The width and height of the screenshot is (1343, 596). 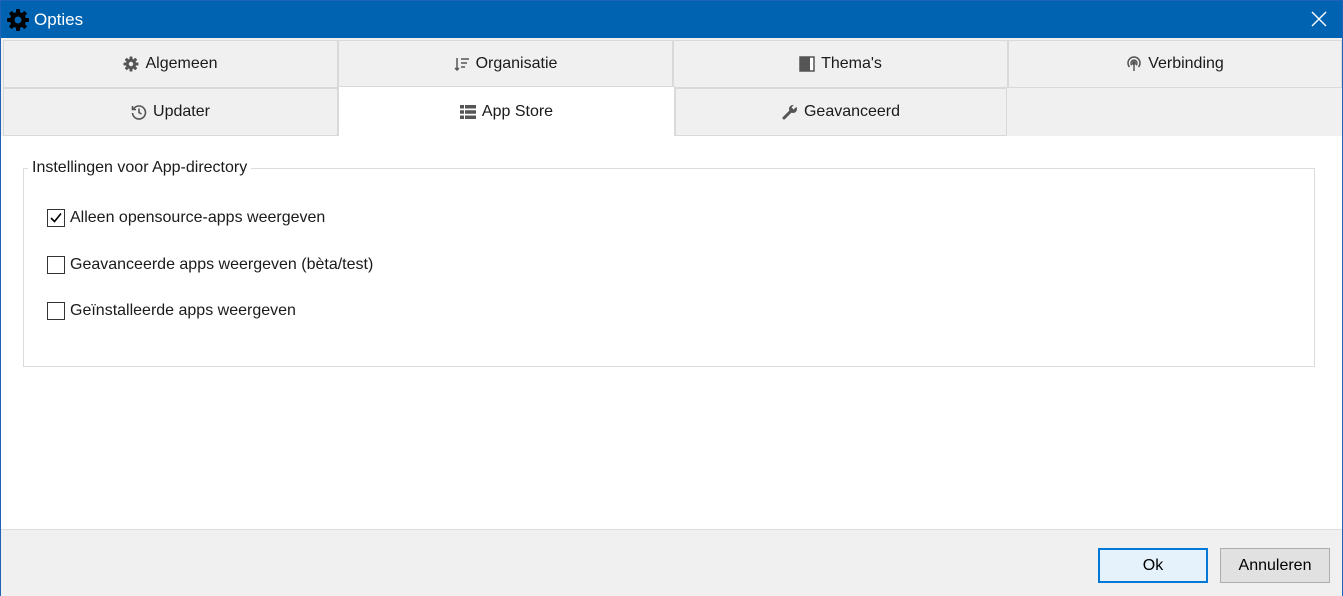 What do you see at coordinates (671, 562) in the screenshot?
I see `dialog-footer: Ok Annuleren` at bounding box center [671, 562].